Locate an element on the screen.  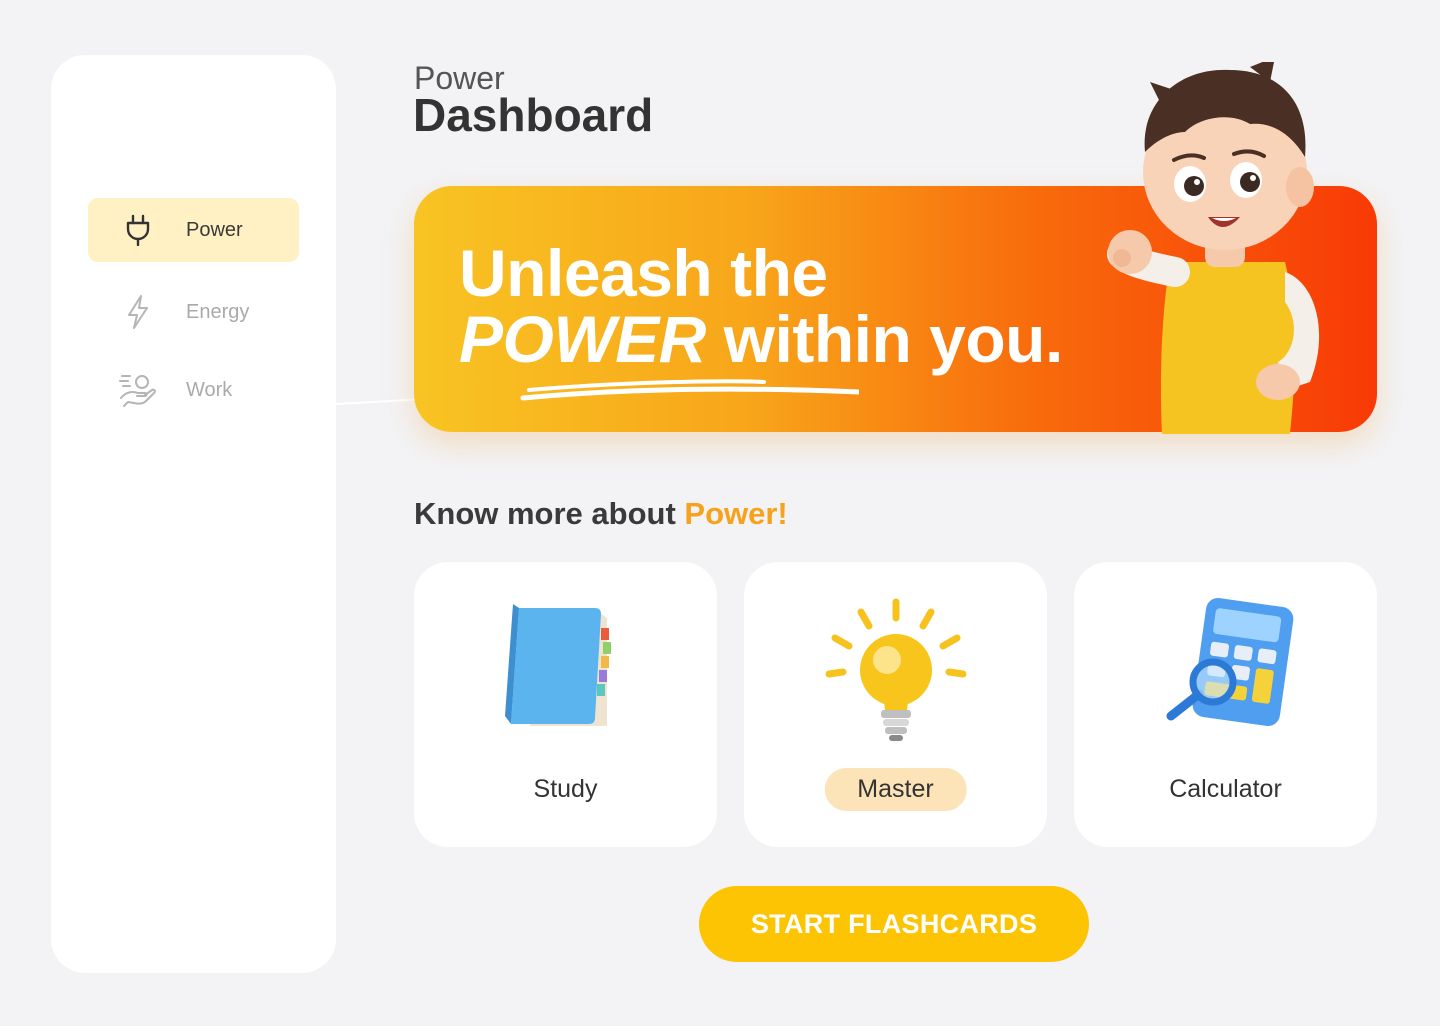
card-label: Study is located at coordinates (565, 789).